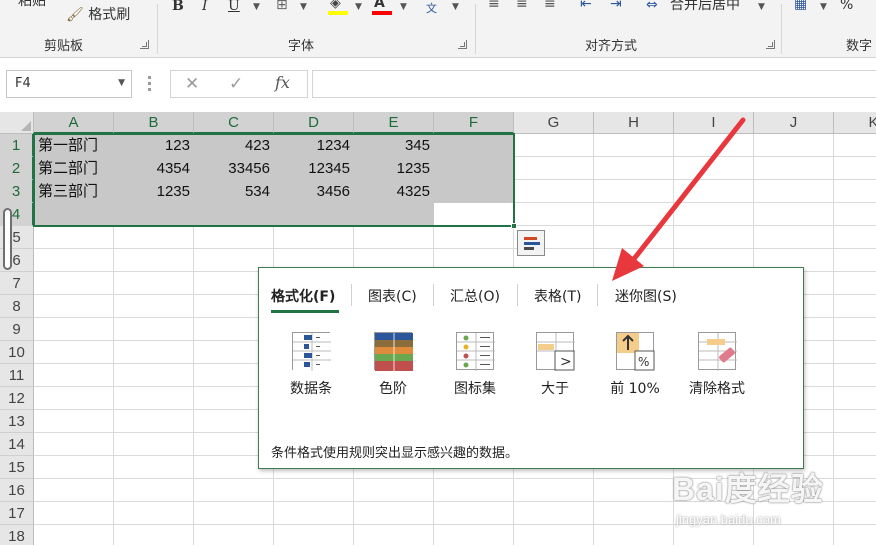 This screenshot has height=545, width=876. Describe the element at coordinates (17, 329) in the screenshot. I see `row-header-9: 9` at that location.